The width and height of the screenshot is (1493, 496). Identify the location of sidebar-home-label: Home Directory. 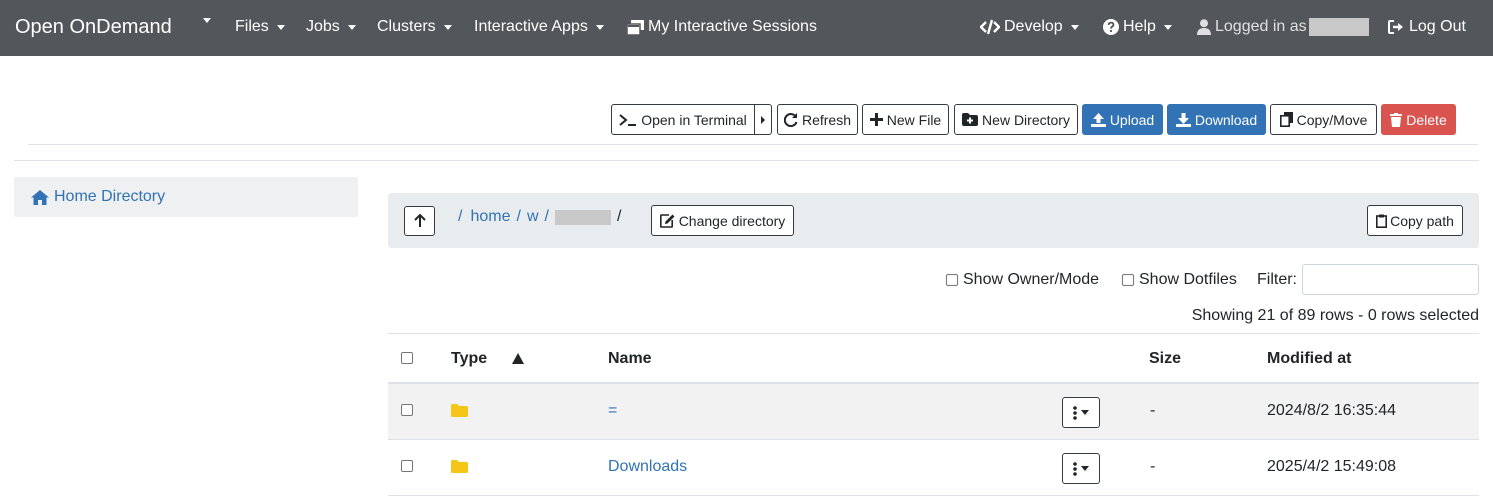
(110, 196).